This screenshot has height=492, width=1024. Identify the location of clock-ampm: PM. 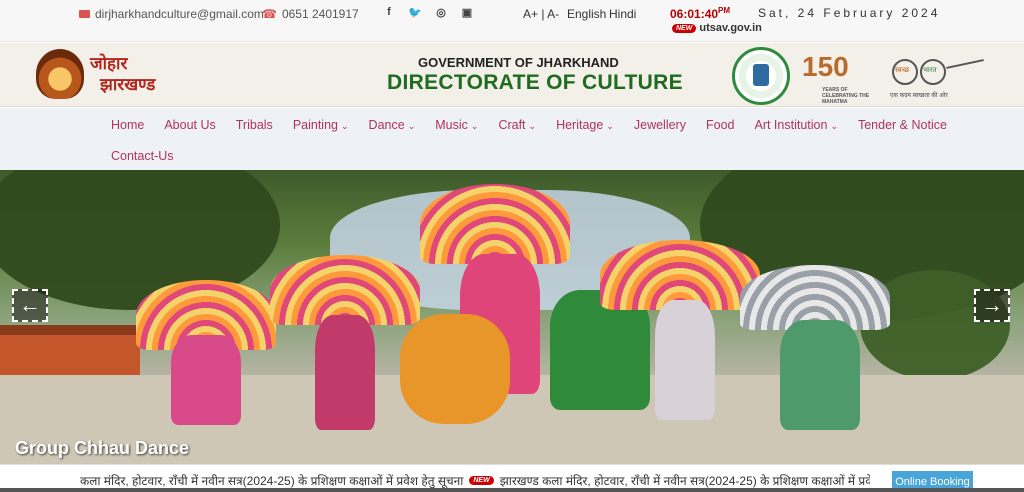
(724, 10).